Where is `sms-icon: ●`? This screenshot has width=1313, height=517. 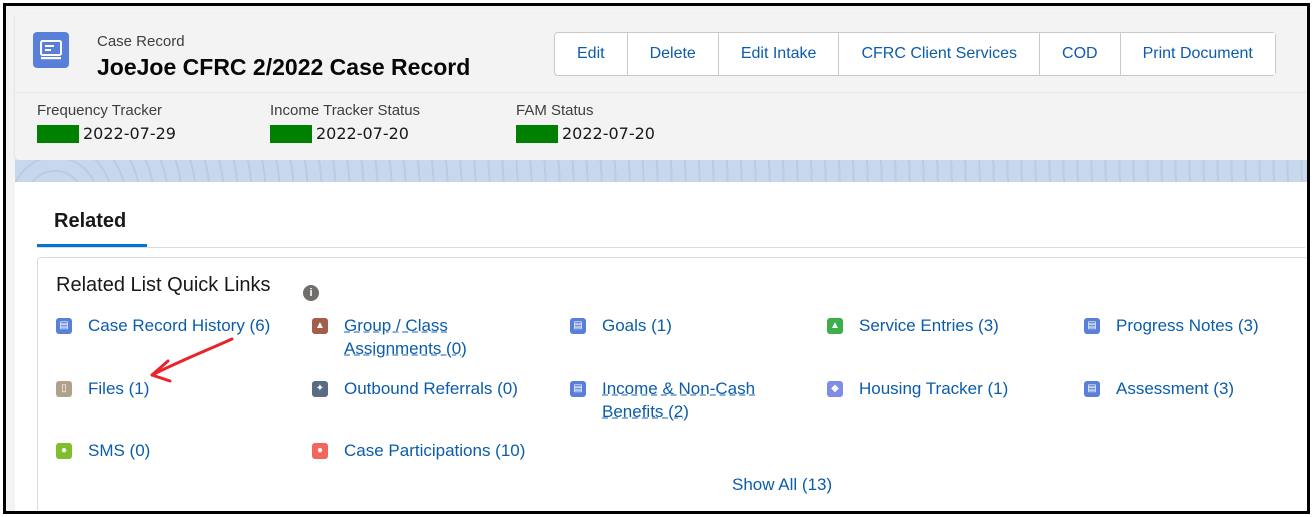 sms-icon: ● is located at coordinates (64, 451).